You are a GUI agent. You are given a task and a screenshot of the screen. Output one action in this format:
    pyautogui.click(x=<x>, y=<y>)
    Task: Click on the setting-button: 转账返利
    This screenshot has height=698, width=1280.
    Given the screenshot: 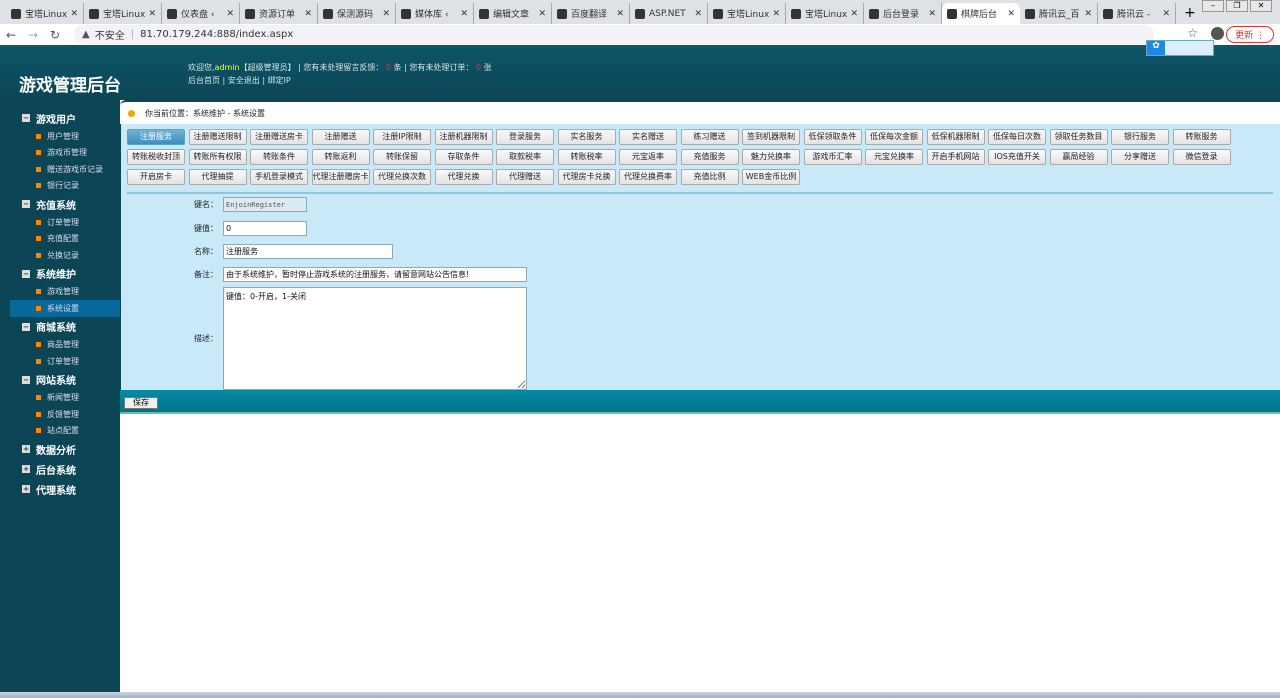 What is the action you would take?
    pyautogui.click(x=340, y=157)
    